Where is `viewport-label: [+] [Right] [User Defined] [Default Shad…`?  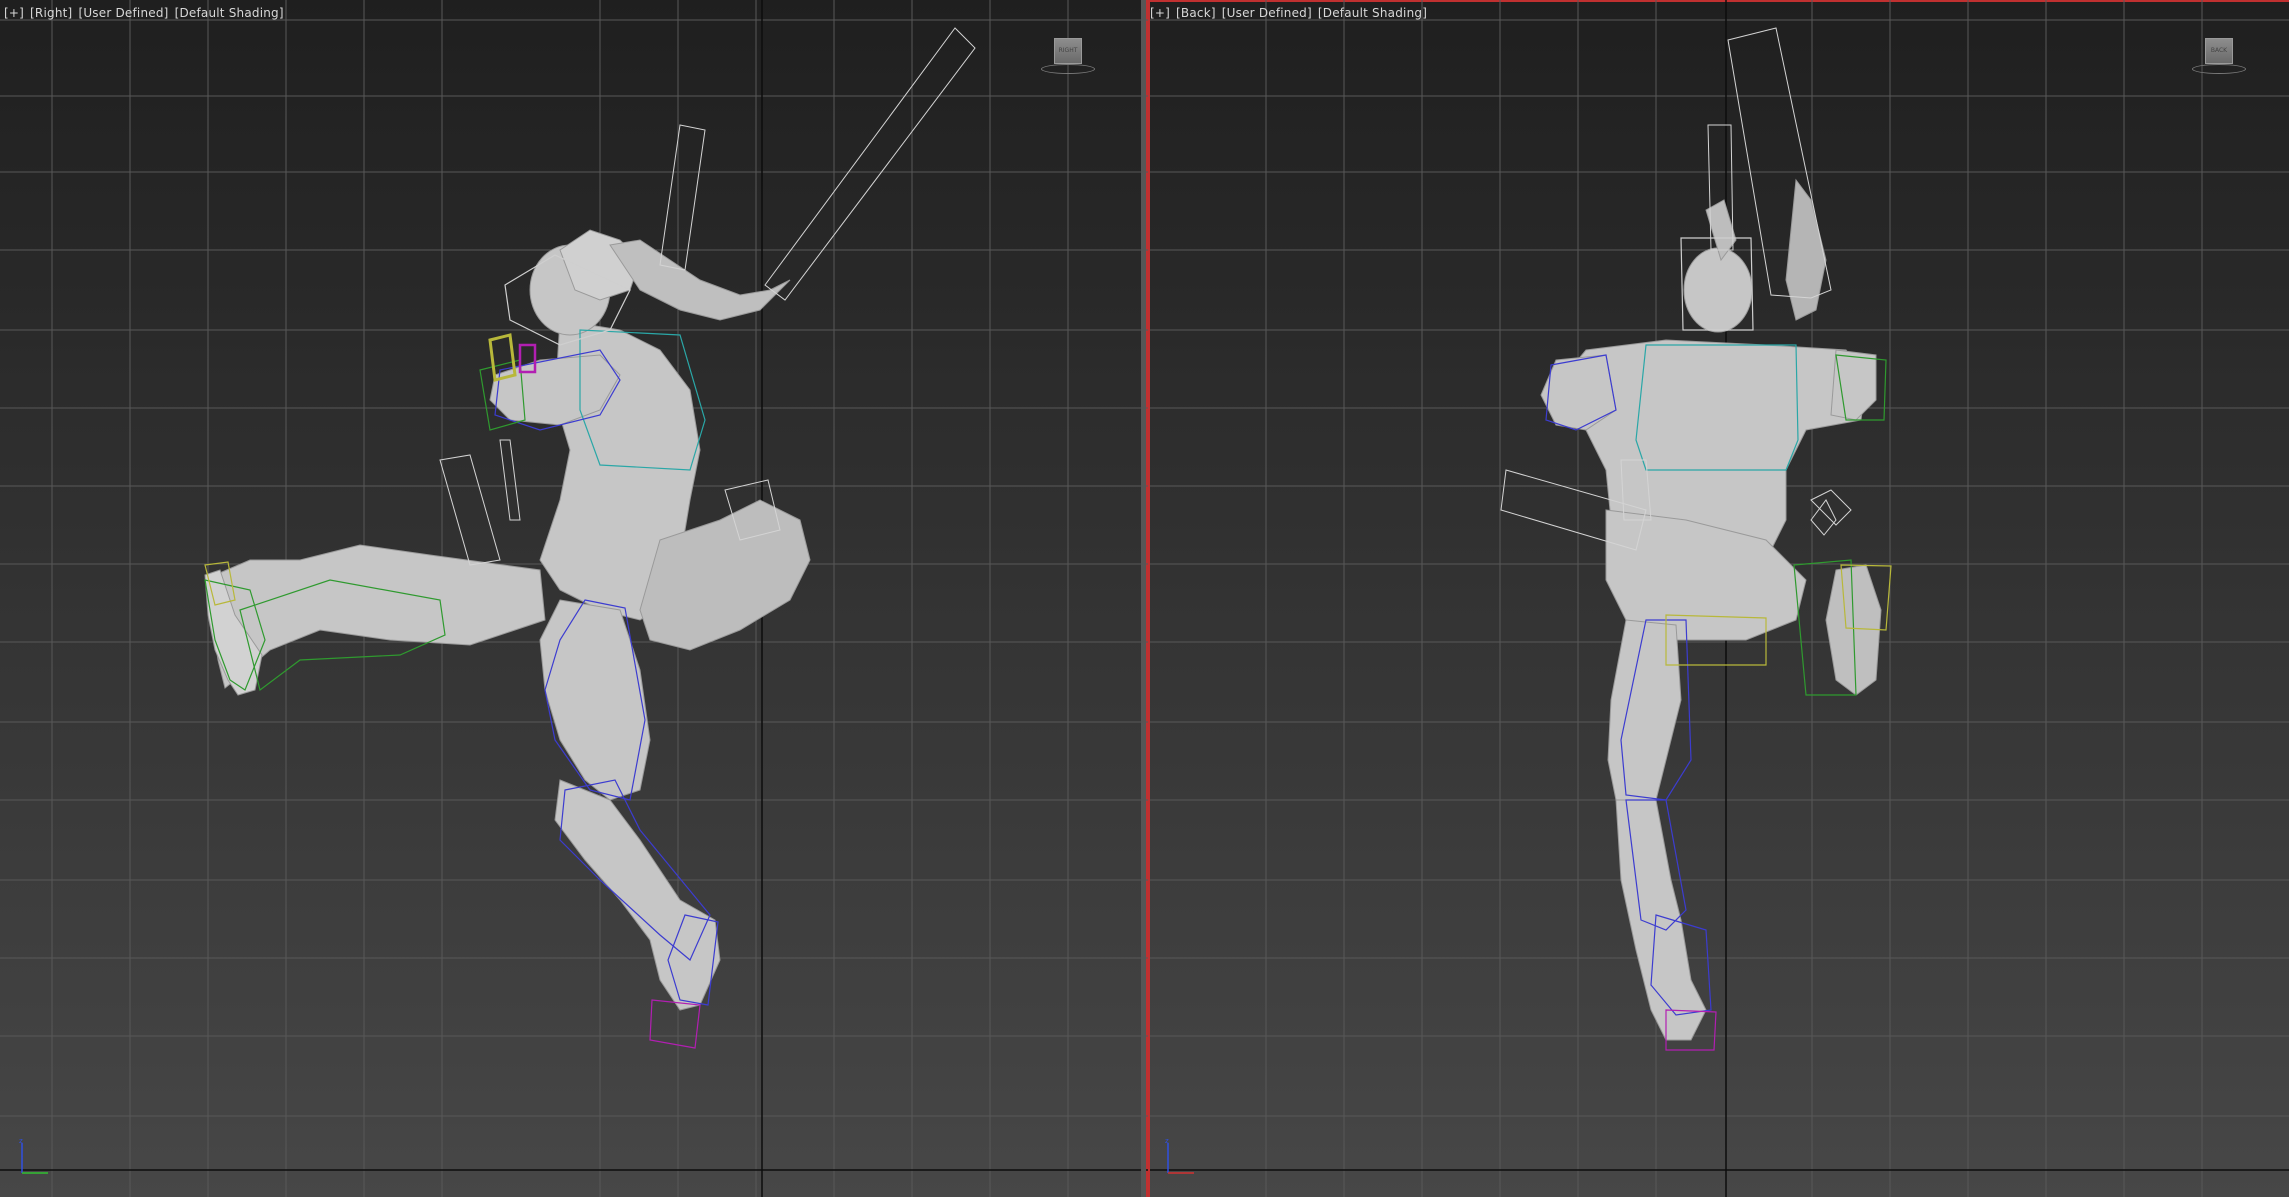
viewport-label: [+] [Right] [User Defined] [Default Shad… is located at coordinates (144, 13).